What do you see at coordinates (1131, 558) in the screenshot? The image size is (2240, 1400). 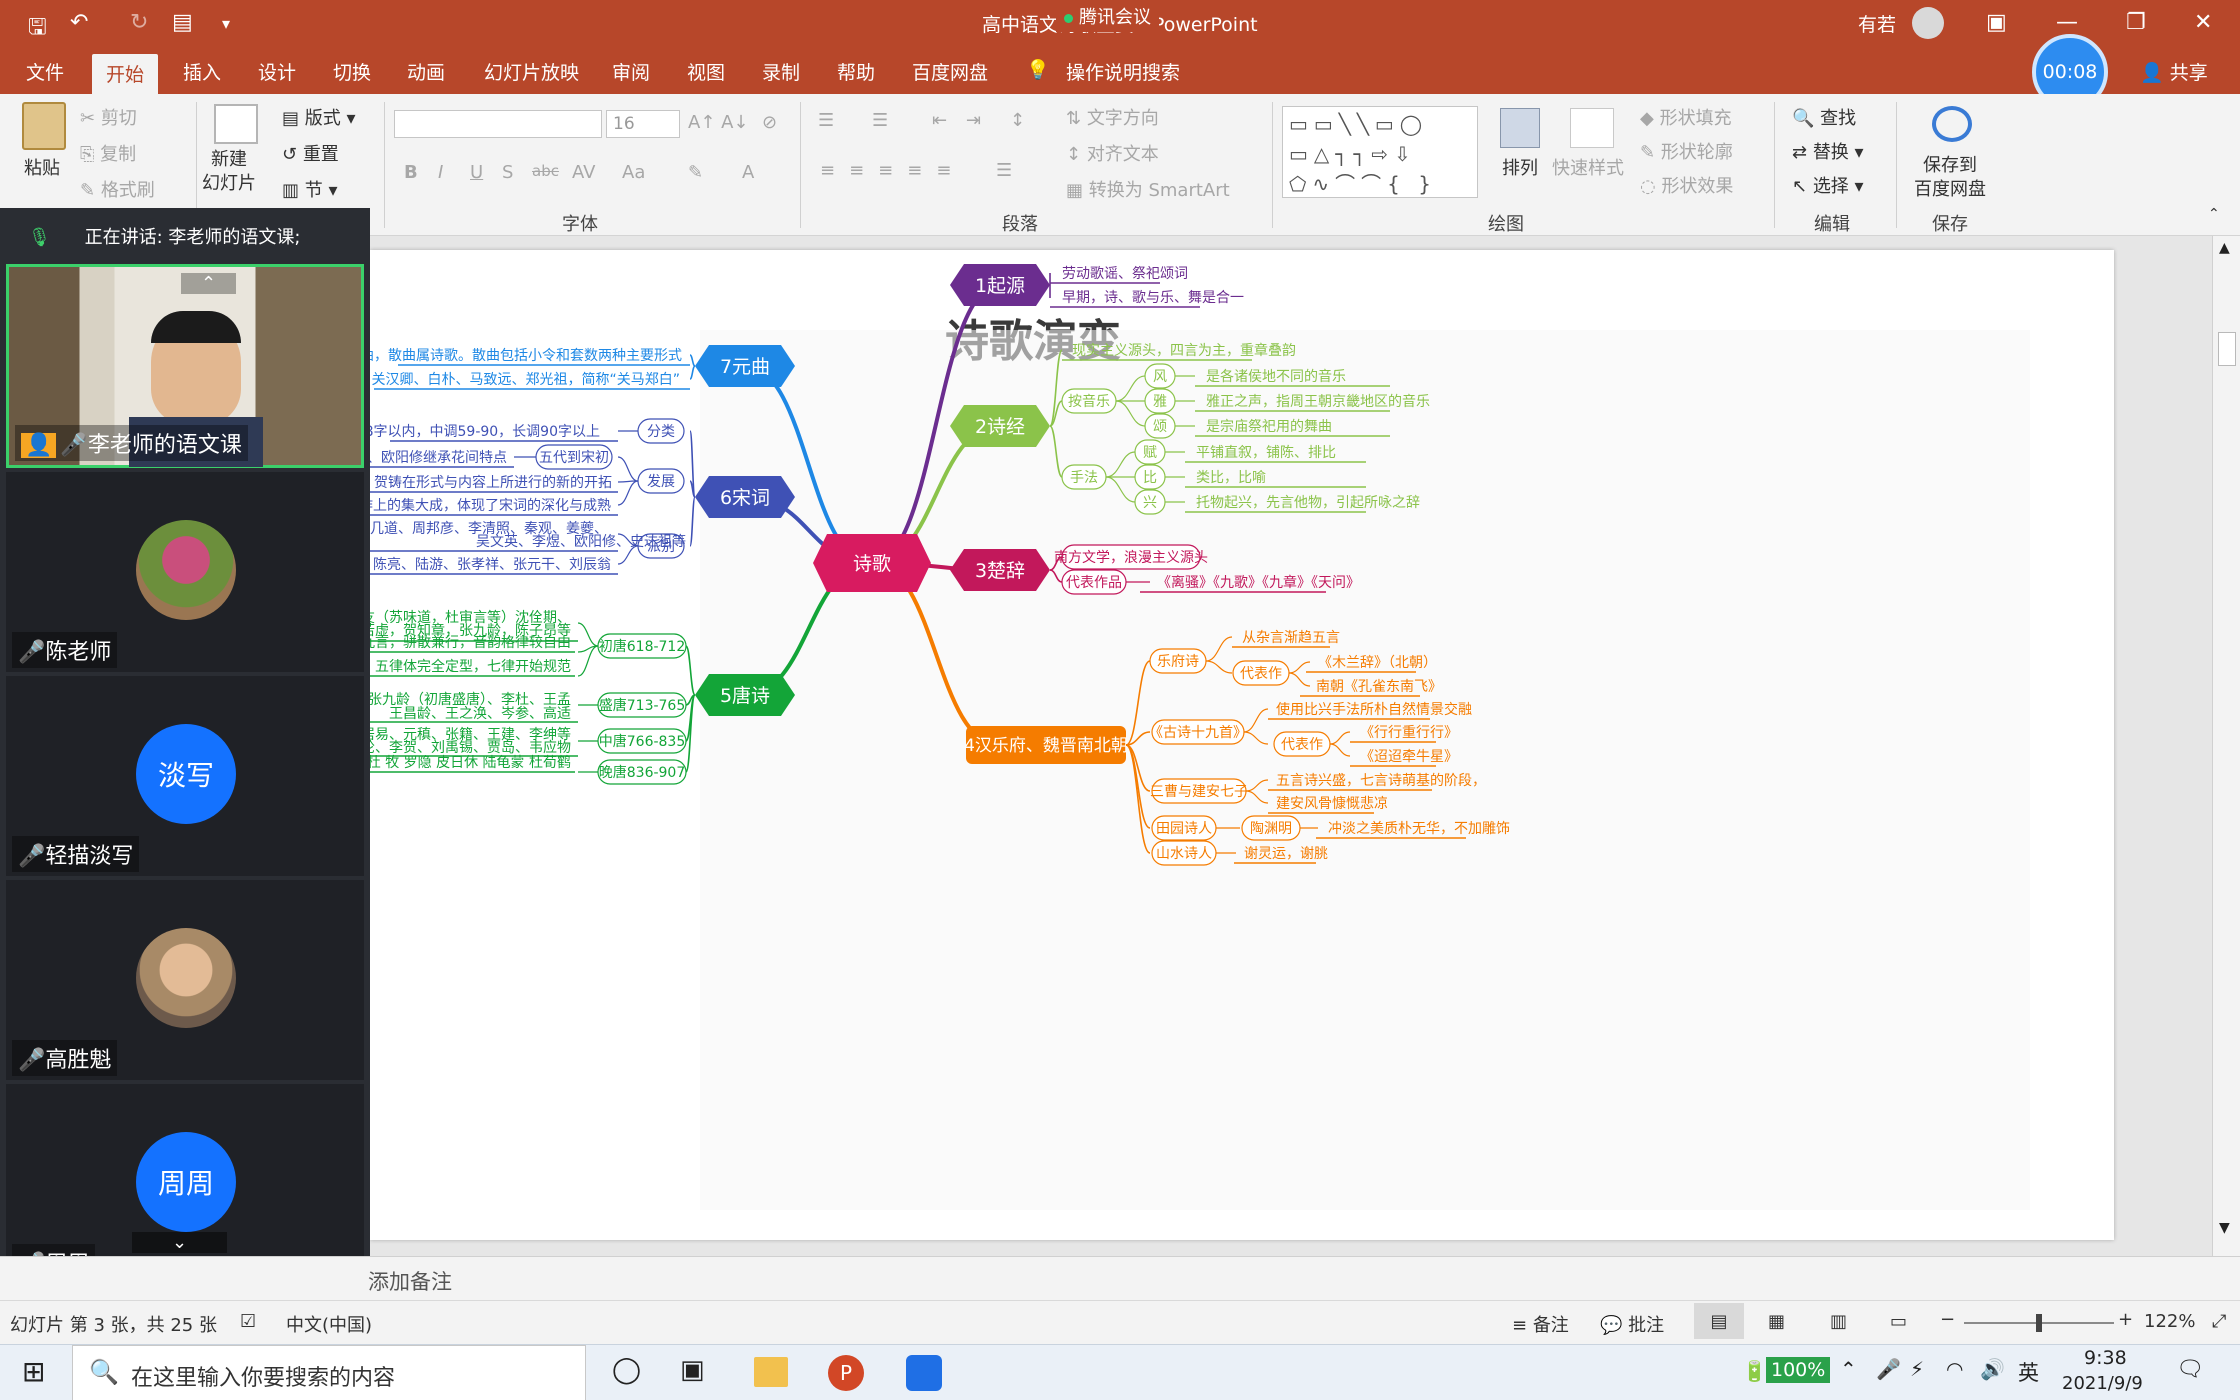 I see `chuci-source-label: 南方文学，浪漫主义源头` at bounding box center [1131, 558].